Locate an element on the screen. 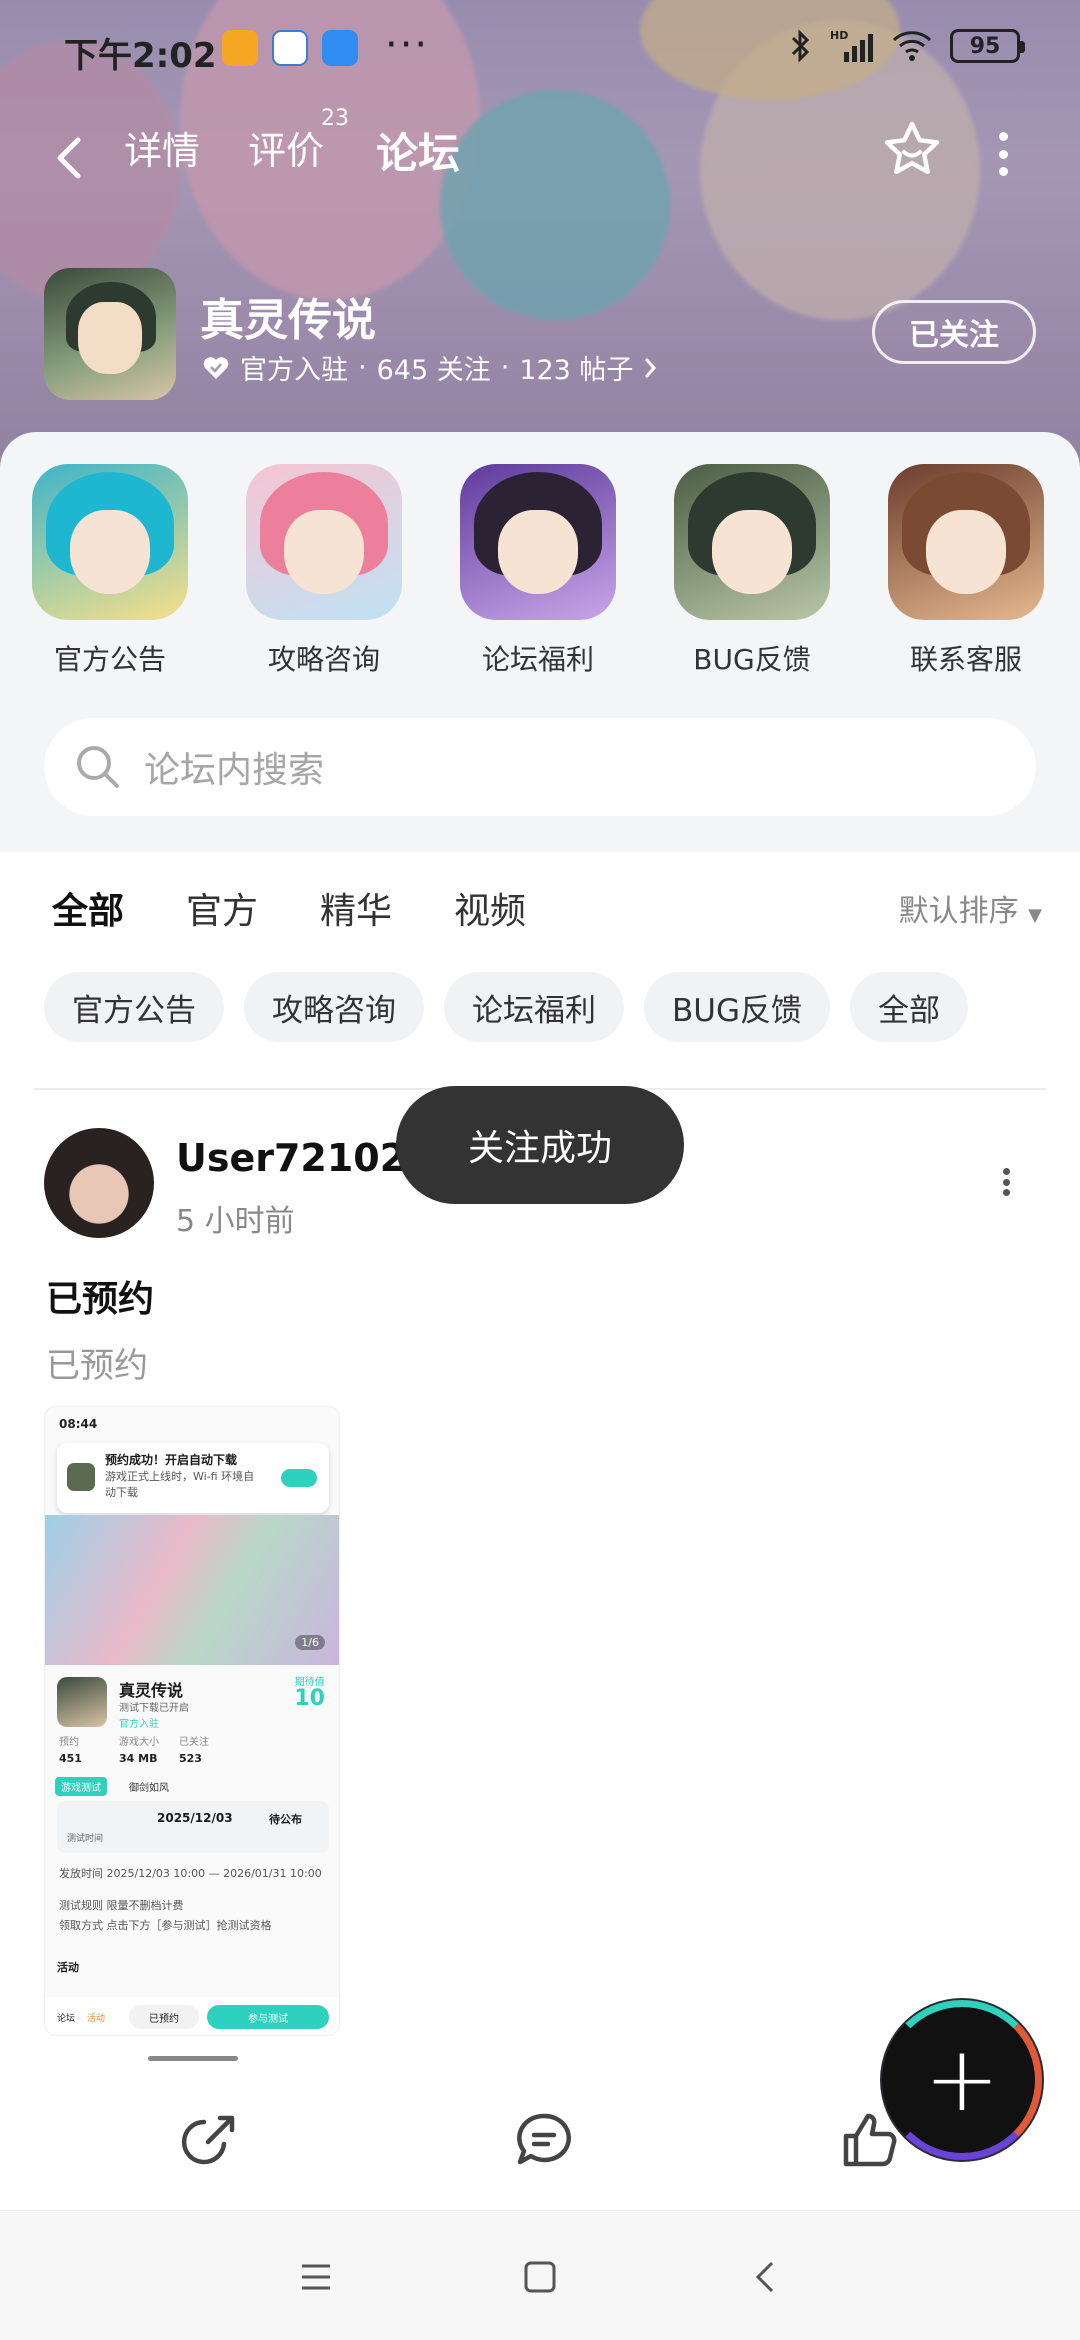 This screenshot has width=1080, height=2340. home-icon is located at coordinates (540, 2277).